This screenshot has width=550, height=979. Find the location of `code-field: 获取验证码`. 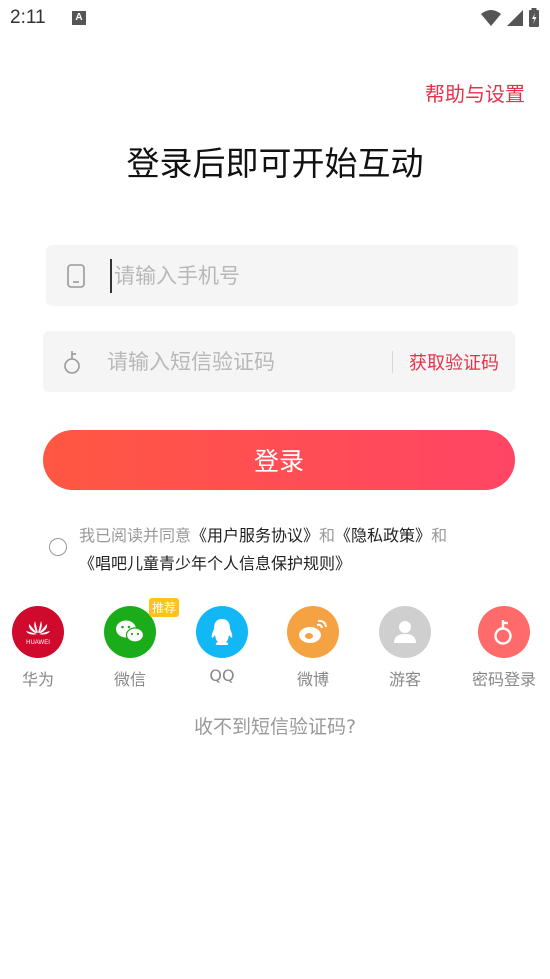

code-field: 获取验证码 is located at coordinates (279, 361).